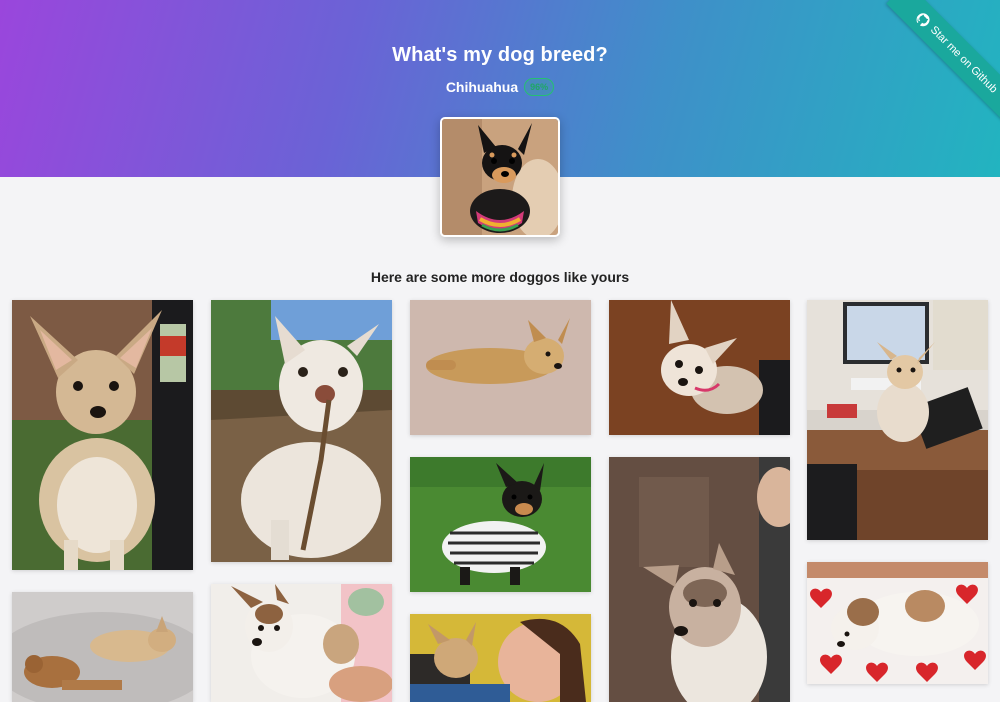  I want to click on chihuahua-sleeping-on-blanket-photo, so click(897, 623).